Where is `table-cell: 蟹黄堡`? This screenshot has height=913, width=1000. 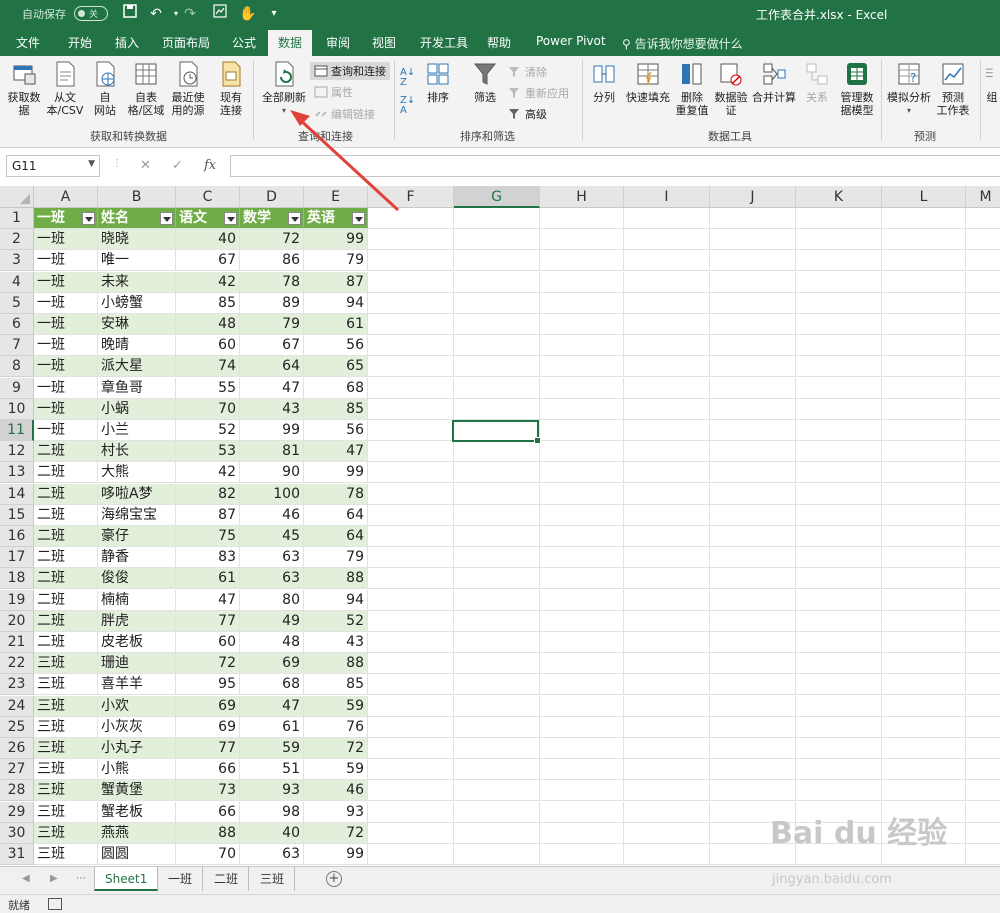
table-cell: 蟹黄堡 is located at coordinates (137, 791).